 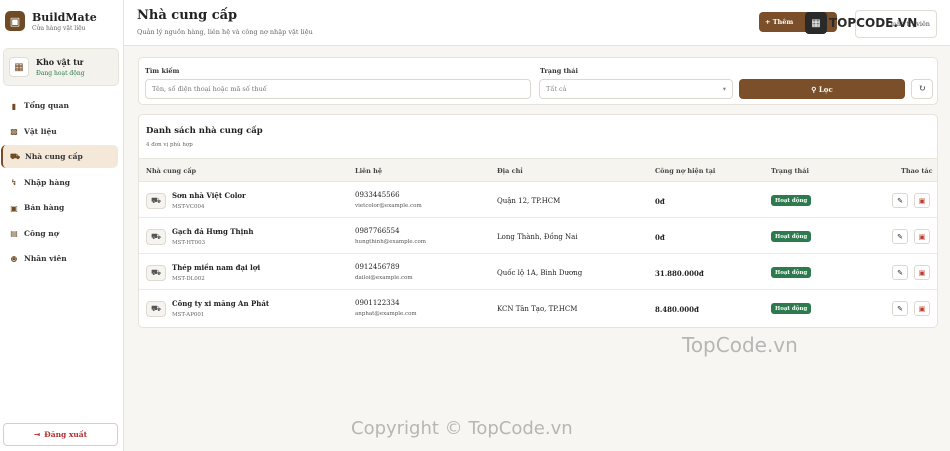 I want to click on filter-panel: Tìm kiếm Trạng thái Tất cả ▾ ⚲ Lọc ↻, so click(x=538, y=81).